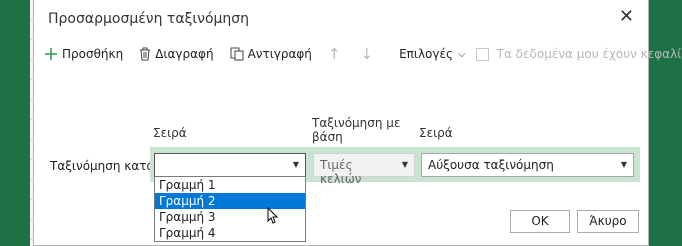  What do you see at coordinates (149, 19) in the screenshot?
I see `dialog-title: Προσαρμοσμένη ταξινόμηση` at bounding box center [149, 19].